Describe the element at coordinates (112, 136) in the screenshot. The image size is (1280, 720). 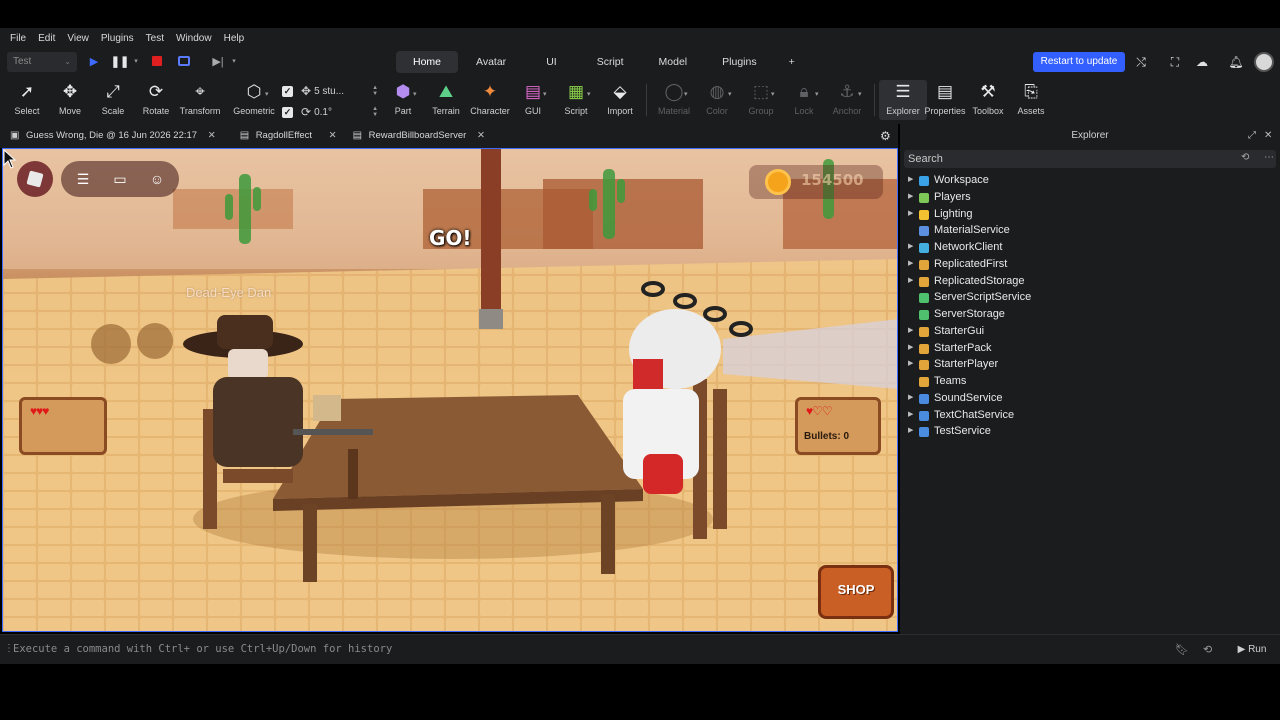
I see `doc-tab-place: ▣ Guess Wrong, Die @ 16 Jun 2026 22:17 ✕` at that location.